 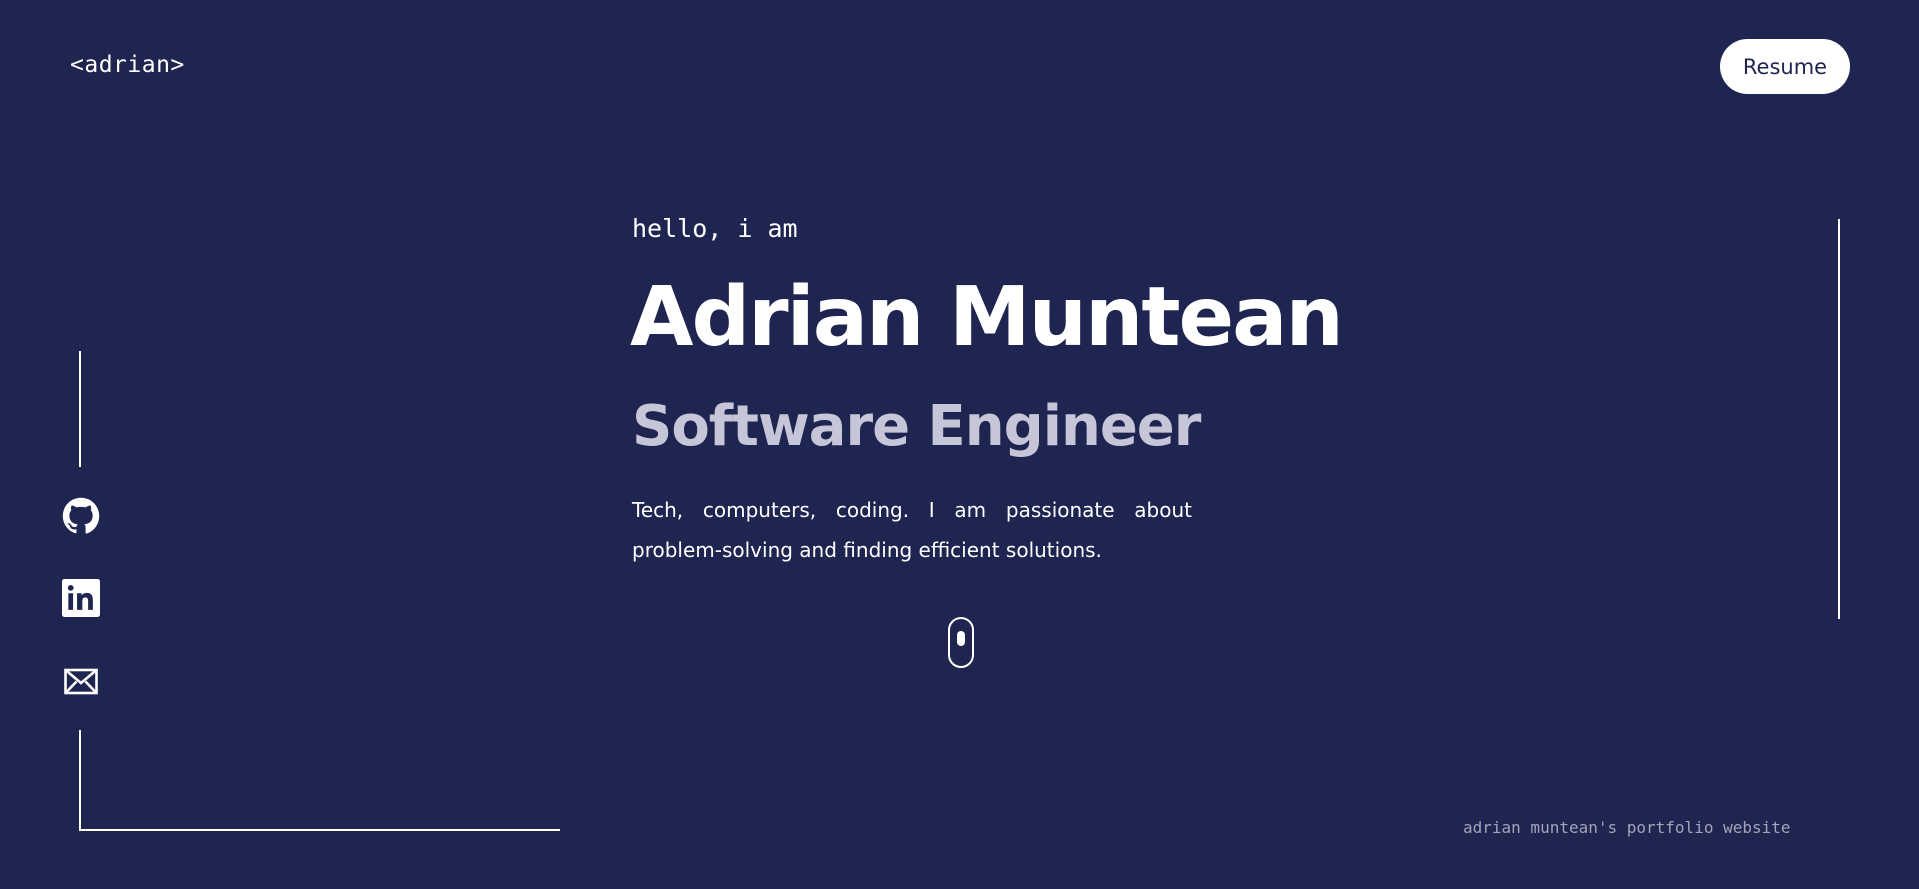 What do you see at coordinates (127, 65) in the screenshot?
I see `site-logo: <adrian>` at bounding box center [127, 65].